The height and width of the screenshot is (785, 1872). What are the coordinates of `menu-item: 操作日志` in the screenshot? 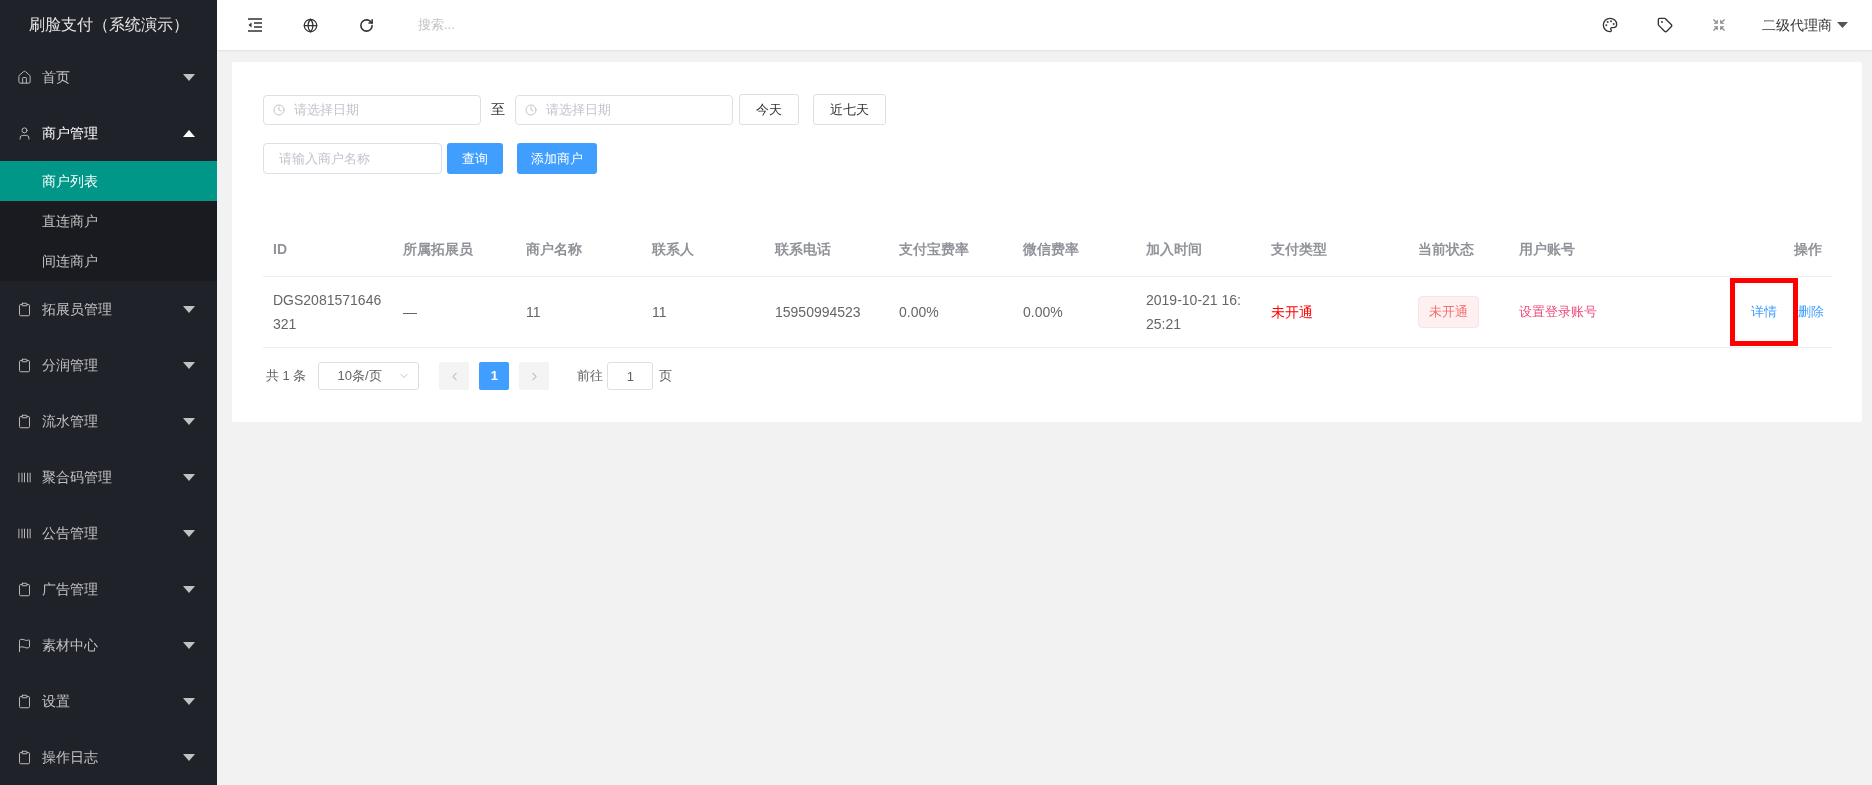 It's located at (108, 757).